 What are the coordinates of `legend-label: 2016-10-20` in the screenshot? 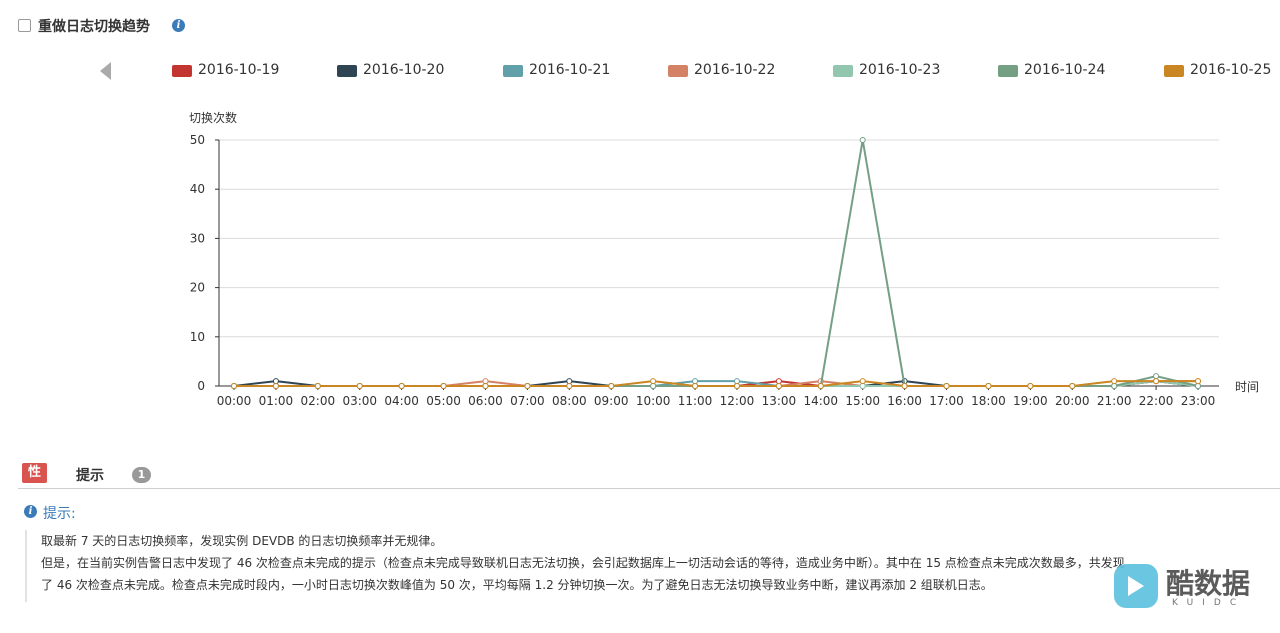 It's located at (404, 70).